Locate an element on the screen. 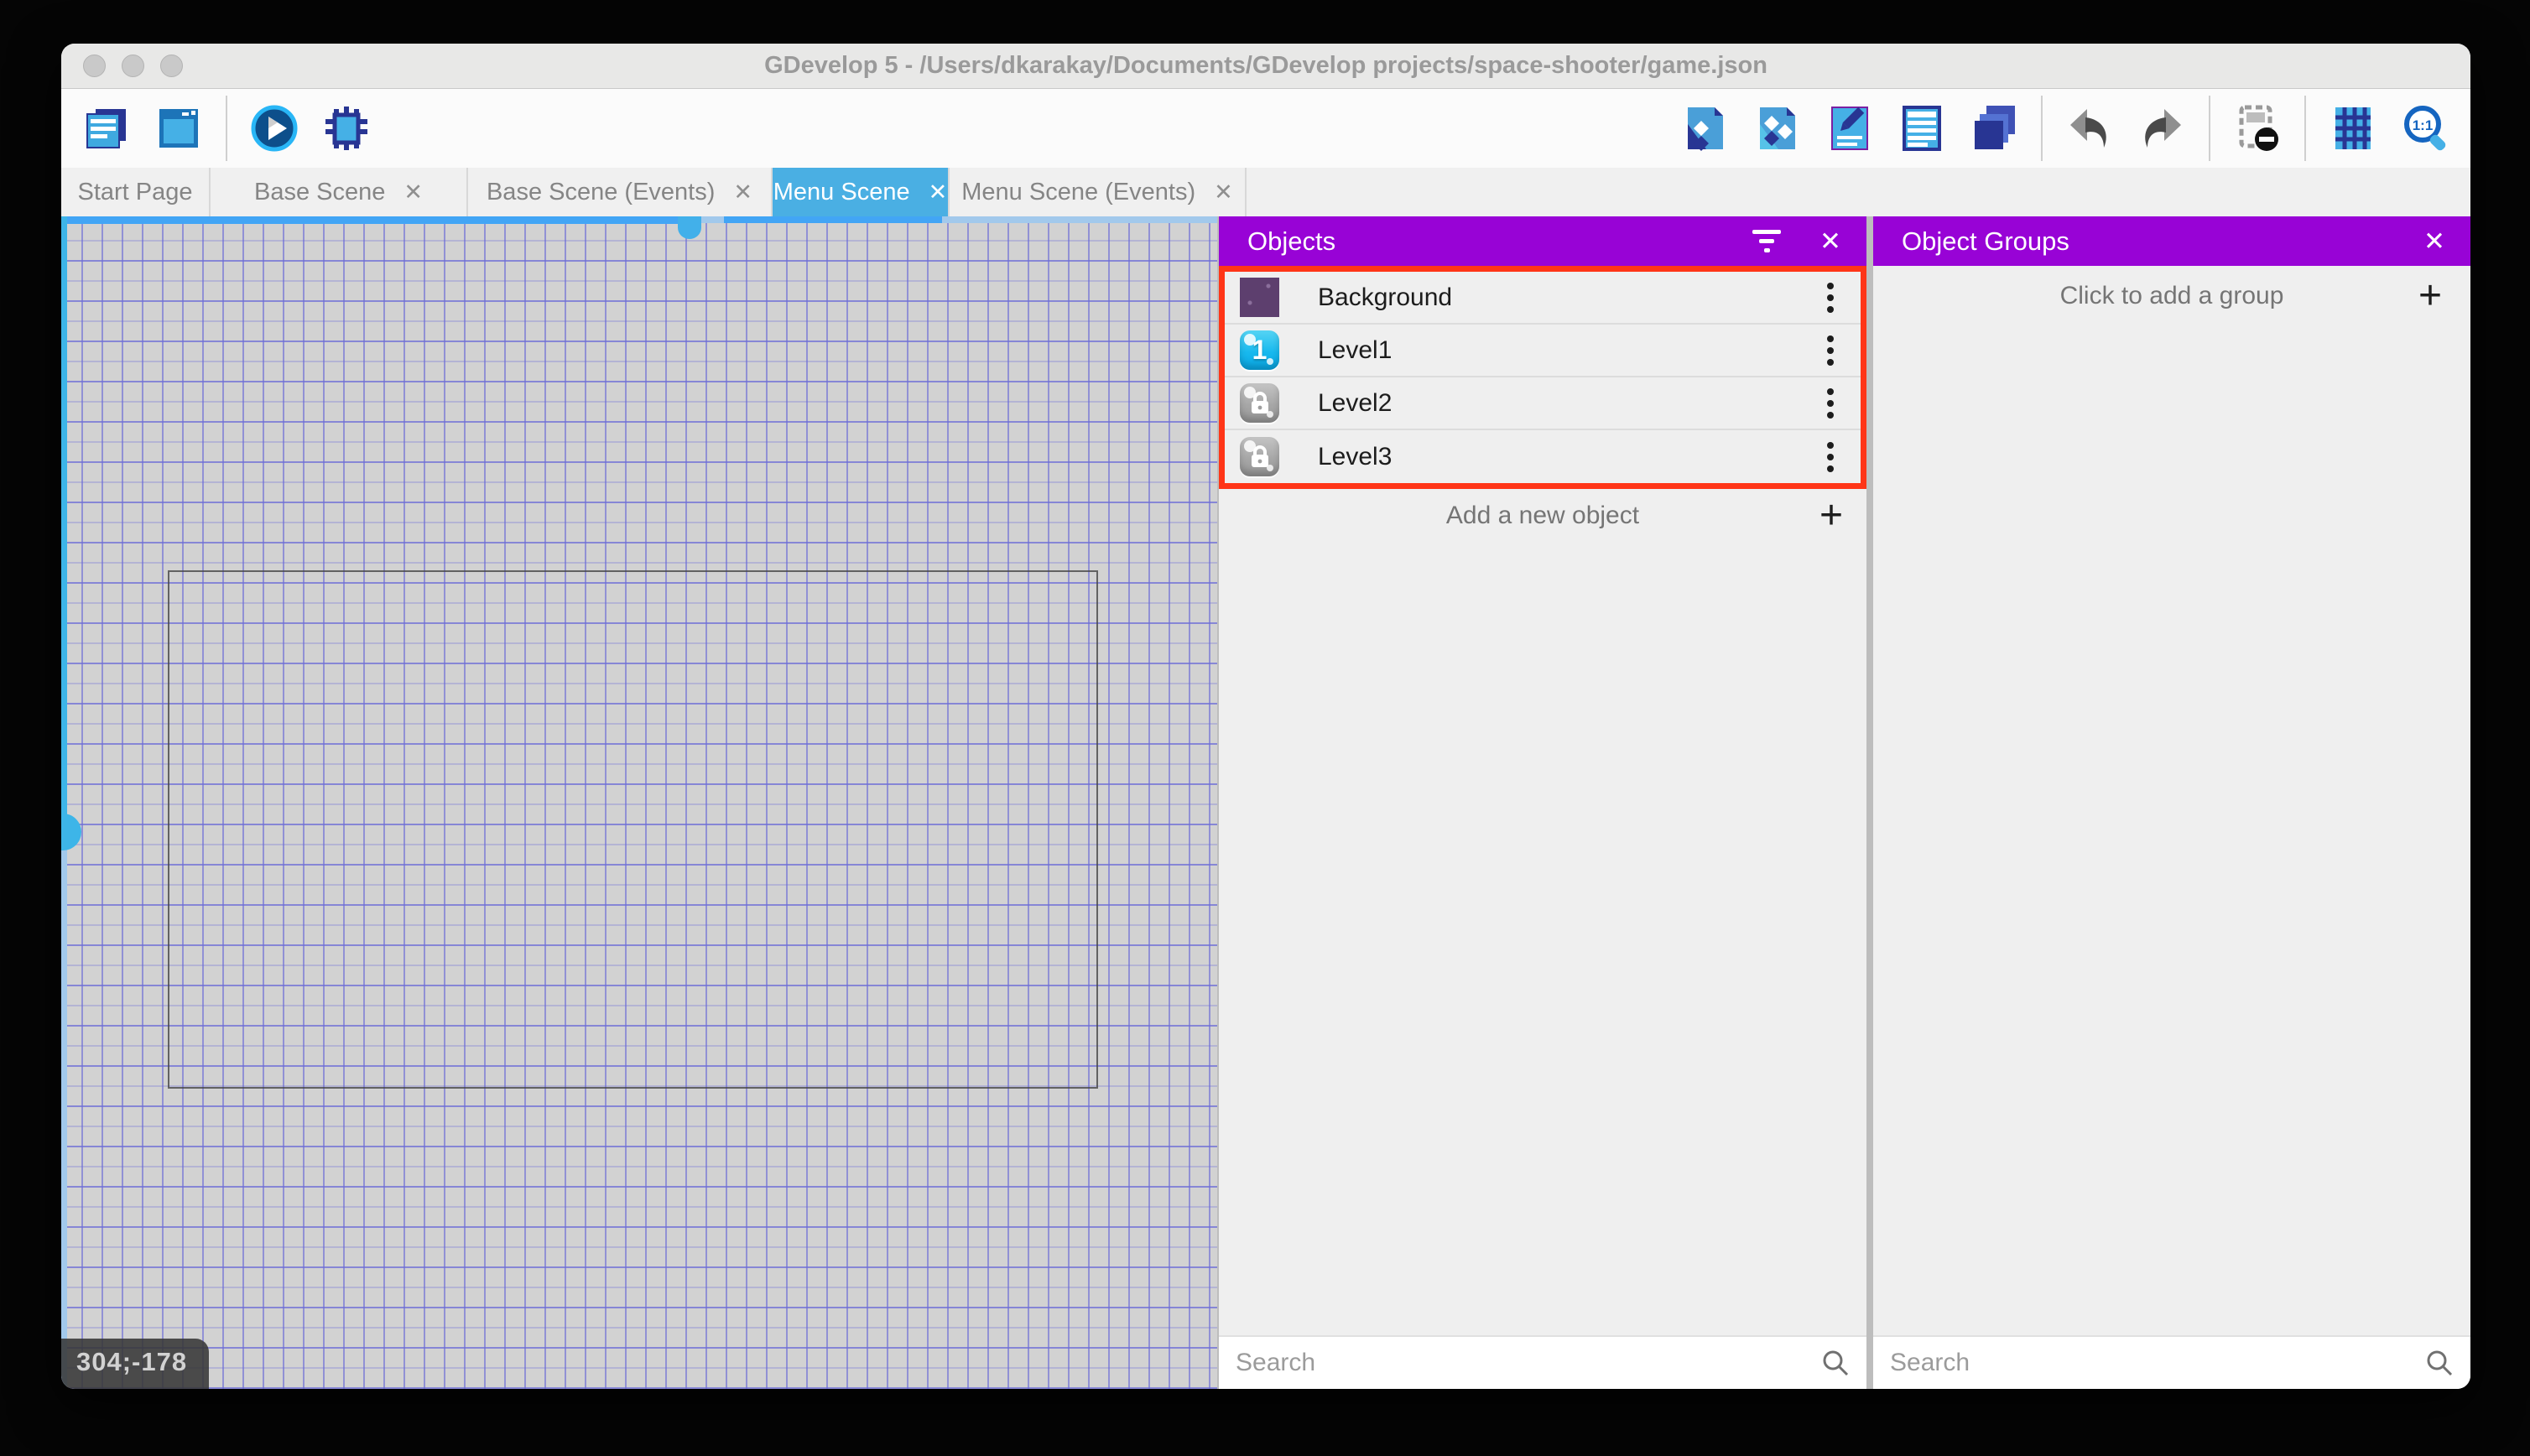 This screenshot has height=1456, width=2530. cursor-coordinates-badge: 304;-178 is located at coordinates (135, 1364).